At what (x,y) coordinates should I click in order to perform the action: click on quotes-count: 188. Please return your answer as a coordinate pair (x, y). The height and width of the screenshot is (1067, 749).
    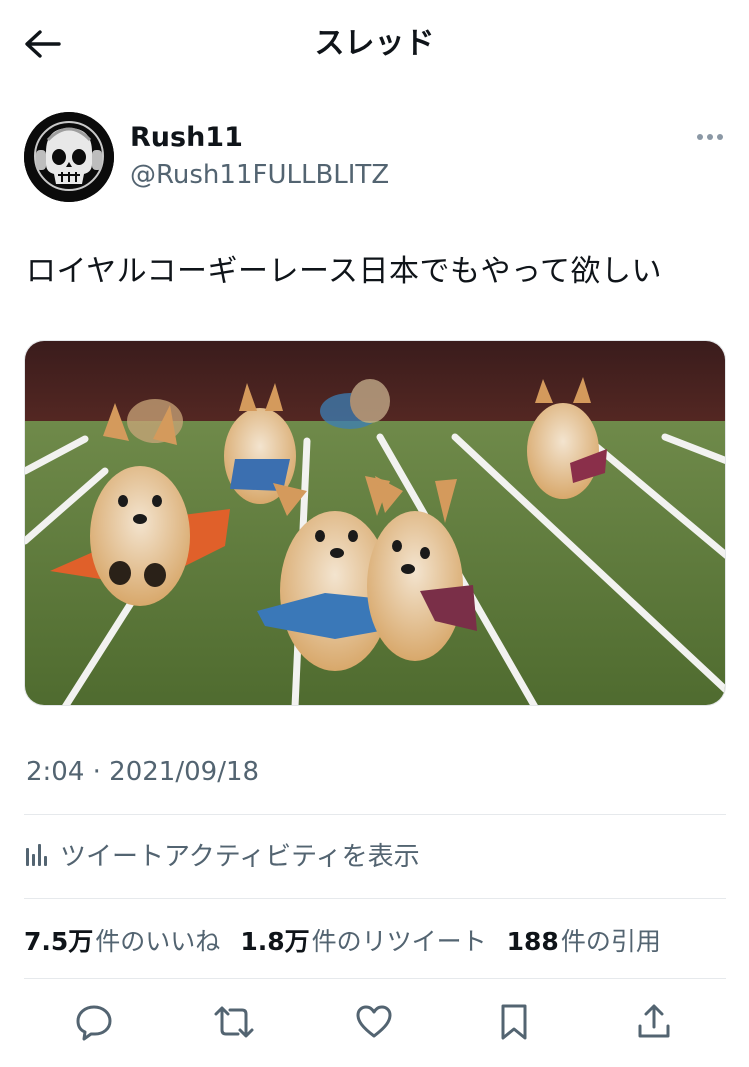
    Looking at the image, I should click on (532, 941).